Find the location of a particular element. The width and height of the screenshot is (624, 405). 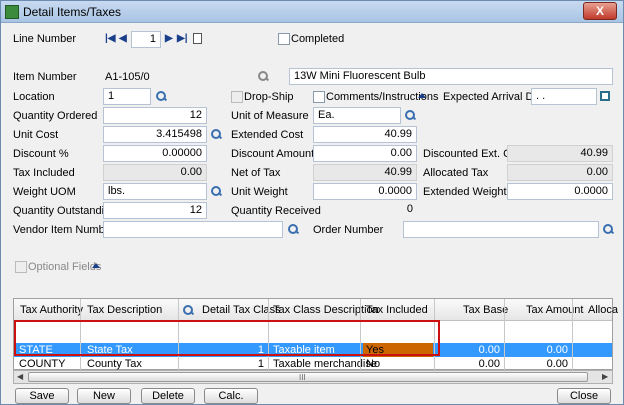

item-lookup-icon is located at coordinates (263, 76).